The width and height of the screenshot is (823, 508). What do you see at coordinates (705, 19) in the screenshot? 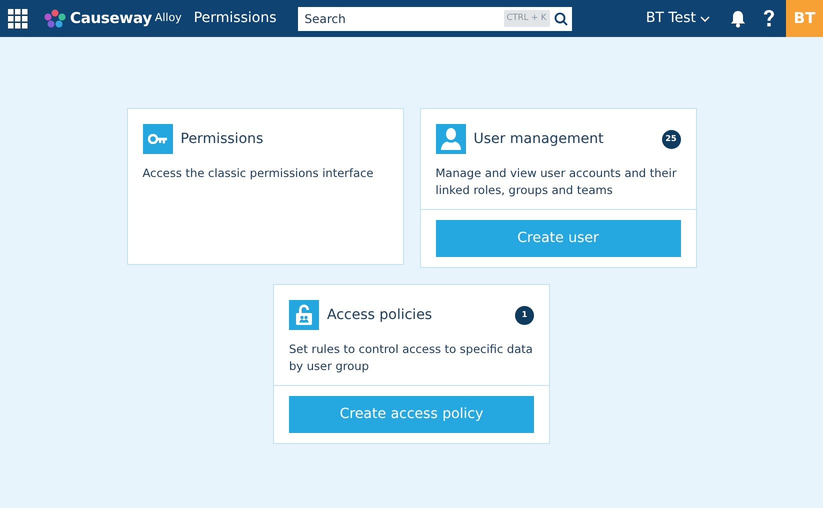
I see `caret-icon` at bounding box center [705, 19].